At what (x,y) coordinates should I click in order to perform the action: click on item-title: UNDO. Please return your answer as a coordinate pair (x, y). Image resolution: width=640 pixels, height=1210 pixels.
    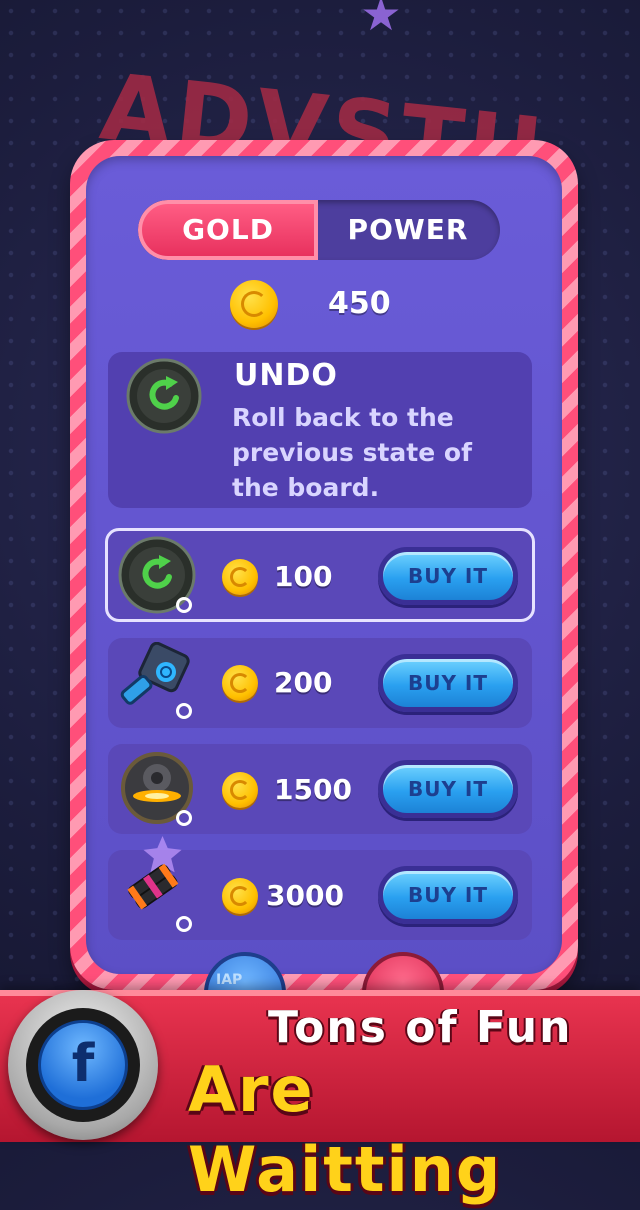
    Looking at the image, I should click on (286, 375).